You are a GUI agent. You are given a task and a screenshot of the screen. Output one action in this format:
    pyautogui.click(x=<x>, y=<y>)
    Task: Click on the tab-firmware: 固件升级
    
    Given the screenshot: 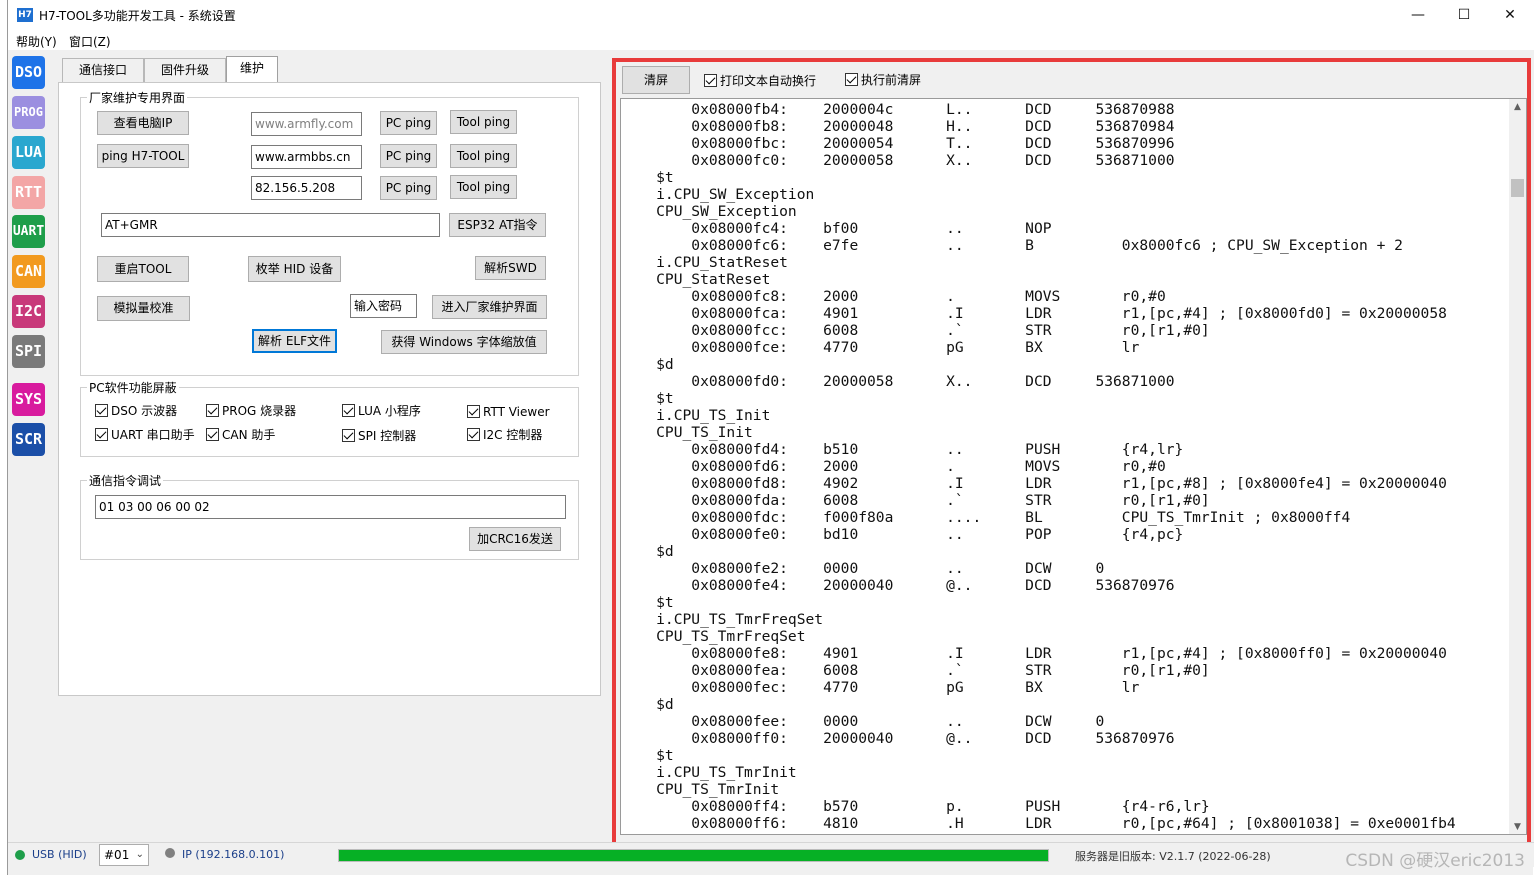 What is the action you would take?
    pyautogui.click(x=185, y=70)
    